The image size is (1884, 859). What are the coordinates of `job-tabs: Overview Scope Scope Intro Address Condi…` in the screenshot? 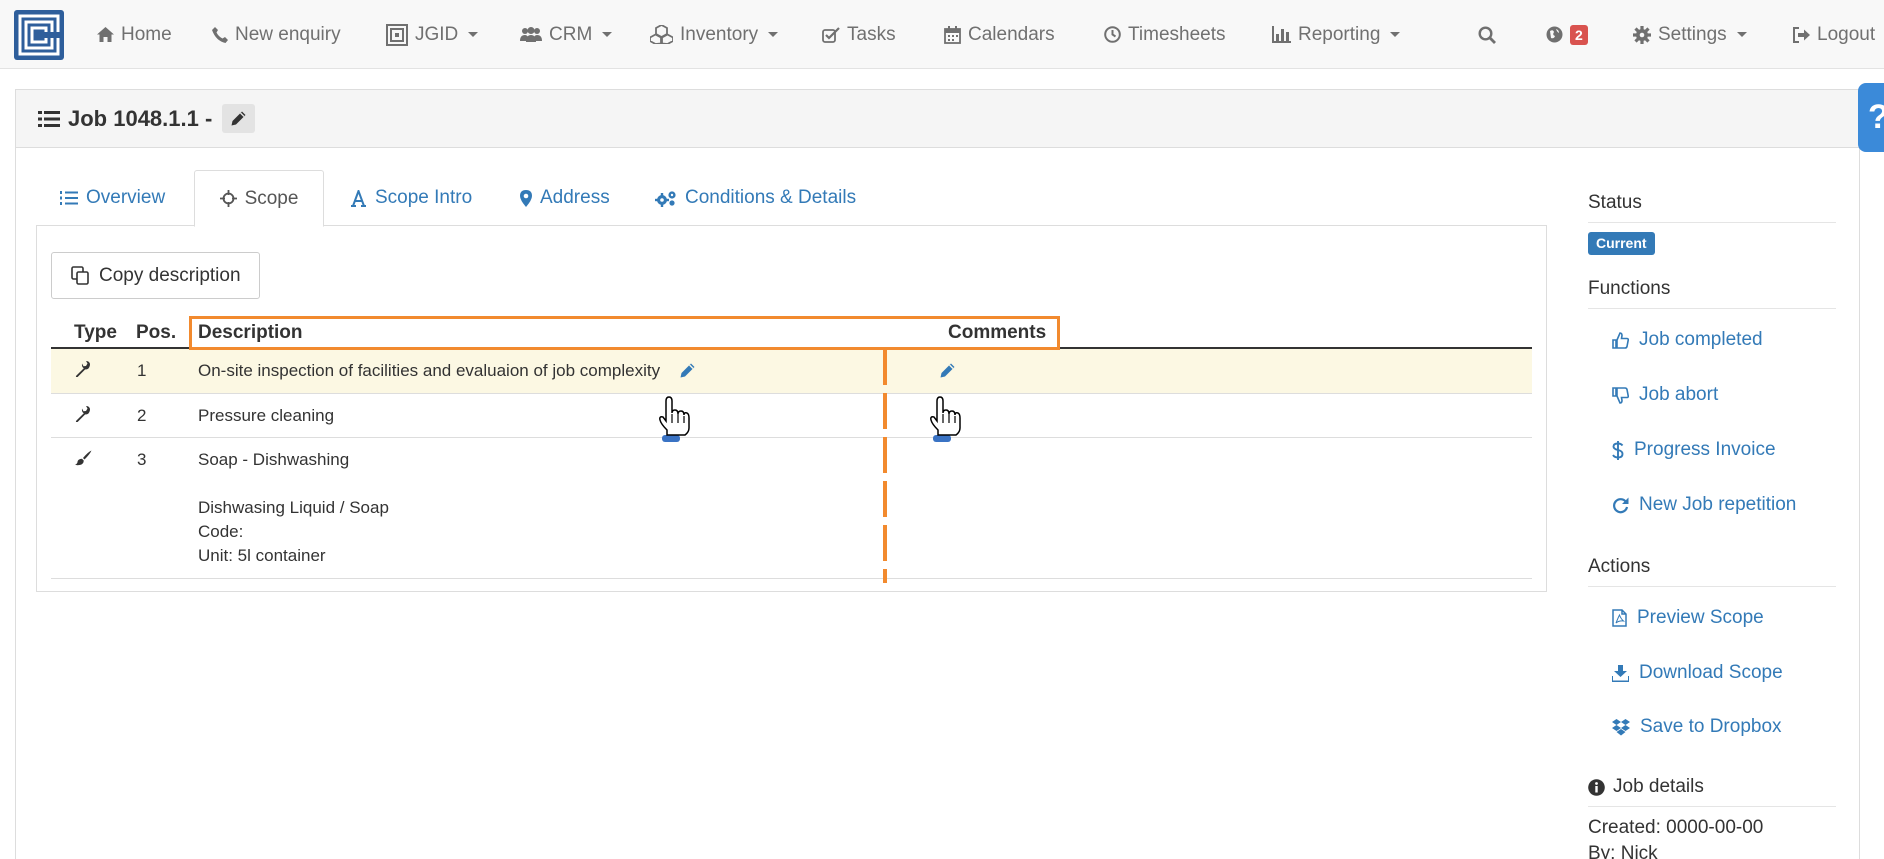 It's located at (791, 198).